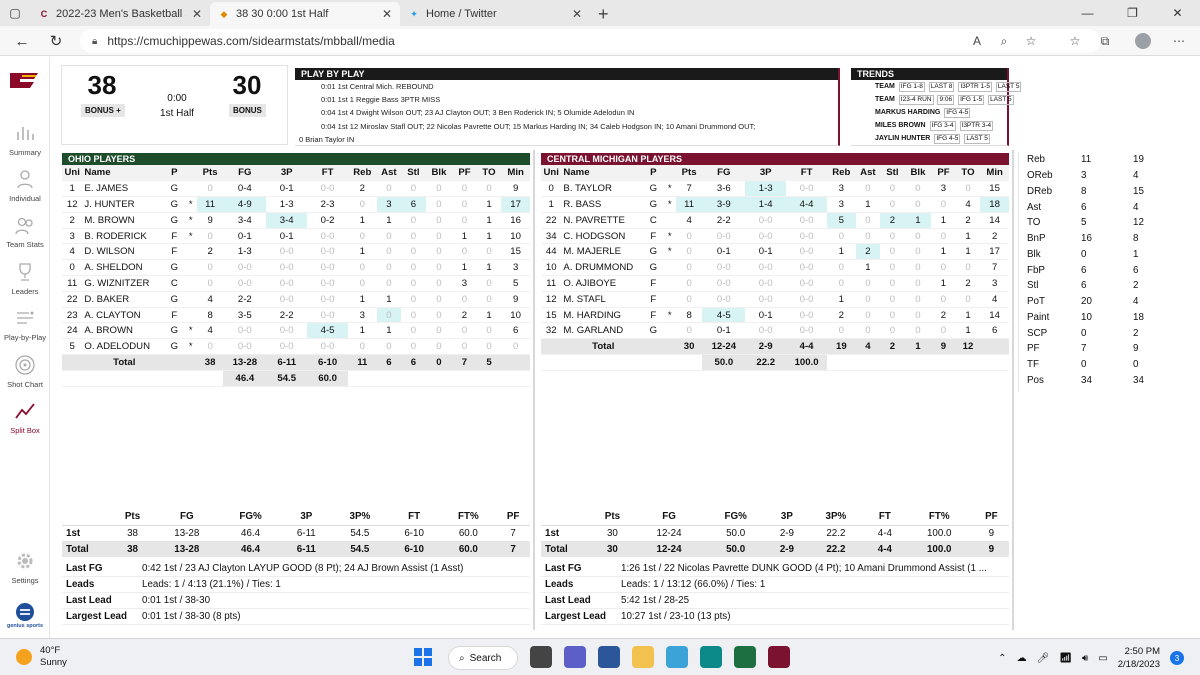 The height and width of the screenshot is (675, 1200). Describe the element at coordinates (296, 268) in the screenshot. I see `table-row: 0 A. SHELDON G 0 0-0 0-0 0-0 0 0 0 0 1 1 3` at that location.